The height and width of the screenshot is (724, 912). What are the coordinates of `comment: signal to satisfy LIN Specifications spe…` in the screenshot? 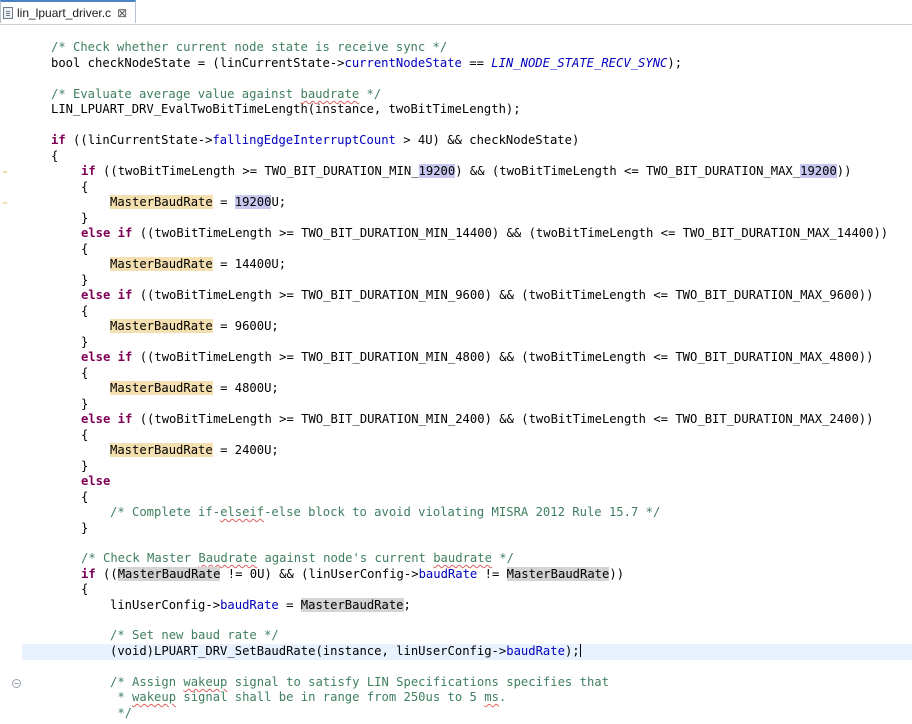 It's located at (418, 682).